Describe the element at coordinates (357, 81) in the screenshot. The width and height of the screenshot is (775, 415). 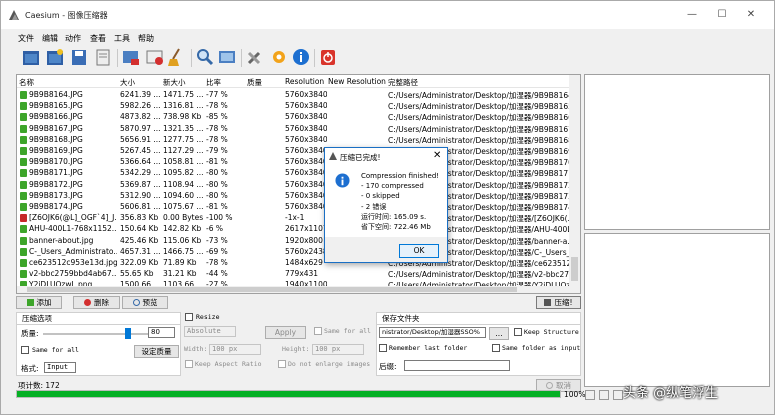
I see `col-new-resolution: New Resolution` at that location.